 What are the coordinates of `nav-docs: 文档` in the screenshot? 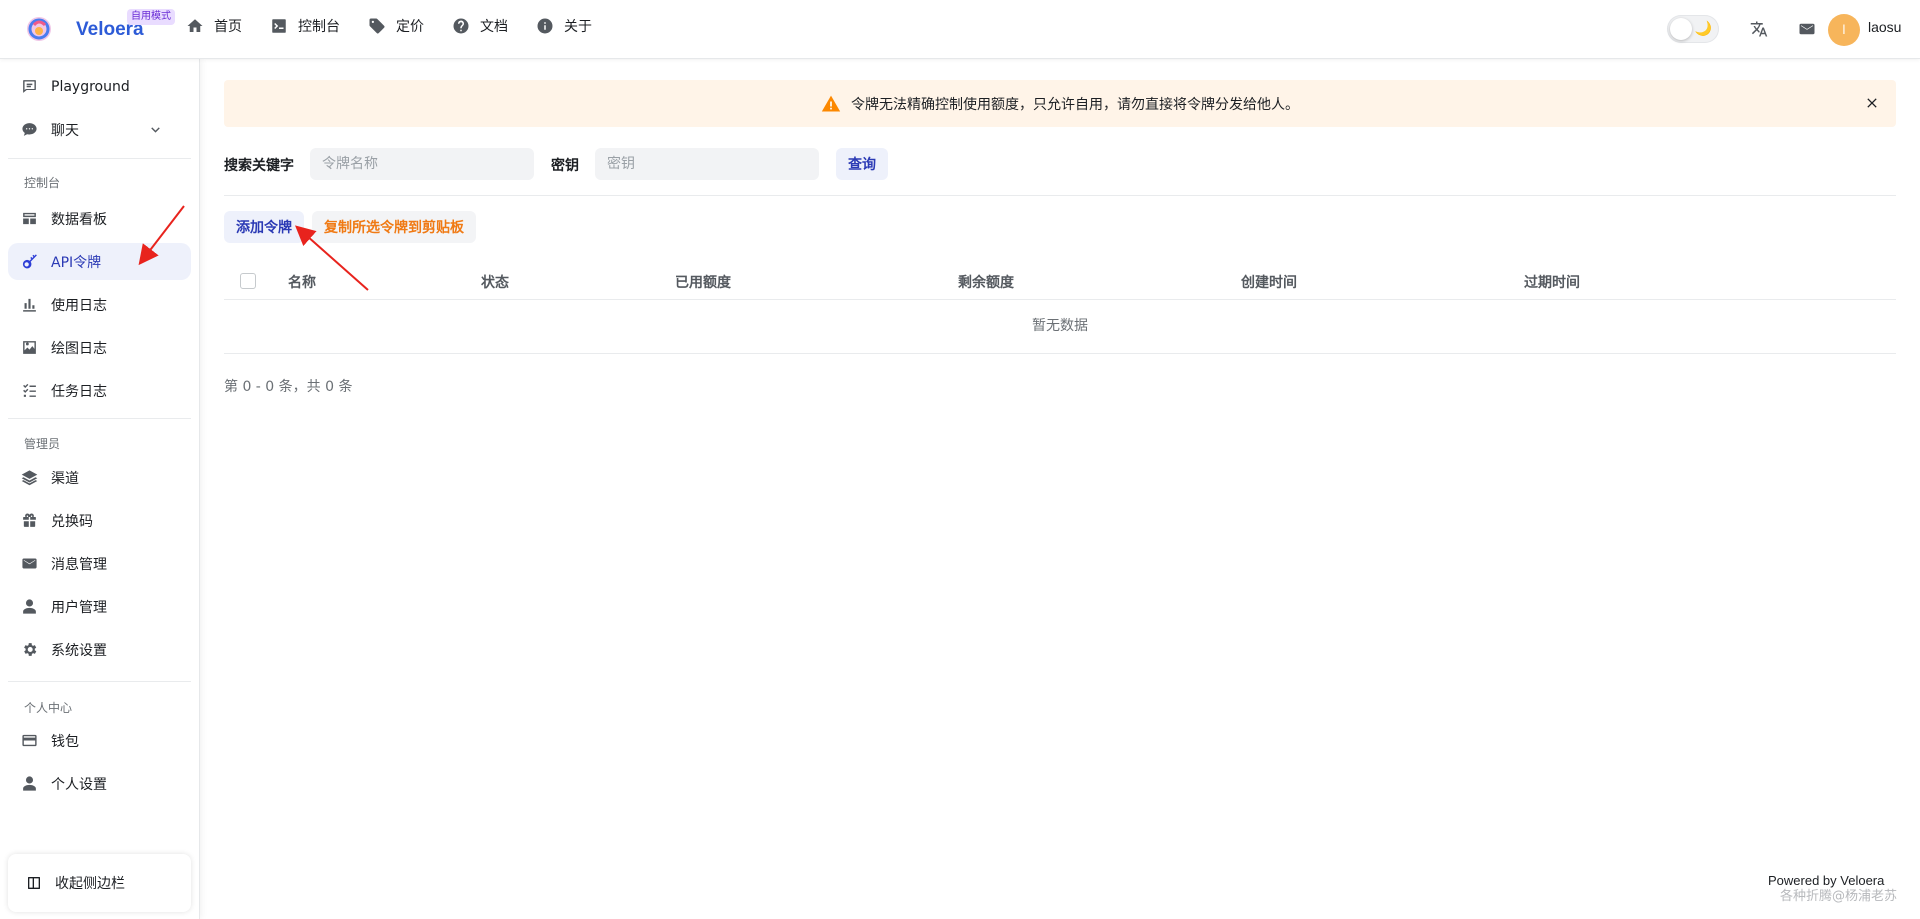 It's located at (480, 26).